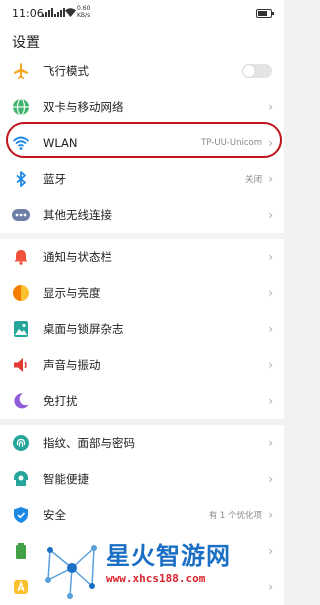 The image size is (320, 605). I want to click on settings-item-other-wireless: 其他无线连接 ›, so click(142, 215).